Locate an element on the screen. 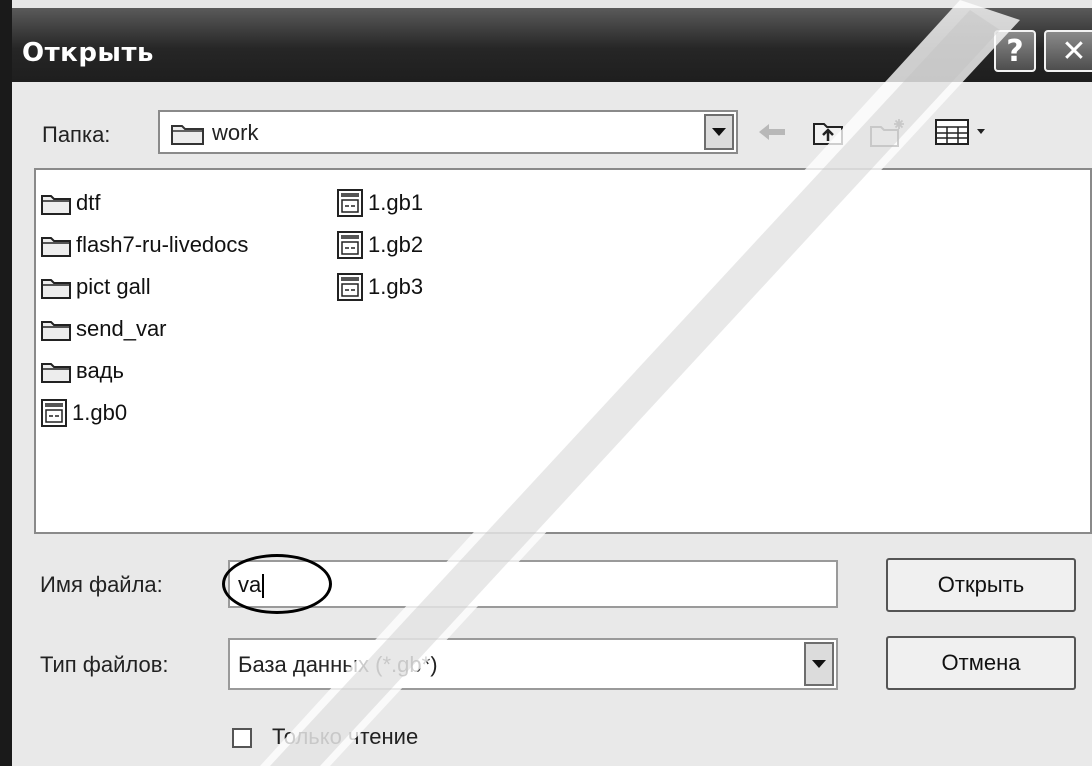  window-border is located at coordinates (6, 383).